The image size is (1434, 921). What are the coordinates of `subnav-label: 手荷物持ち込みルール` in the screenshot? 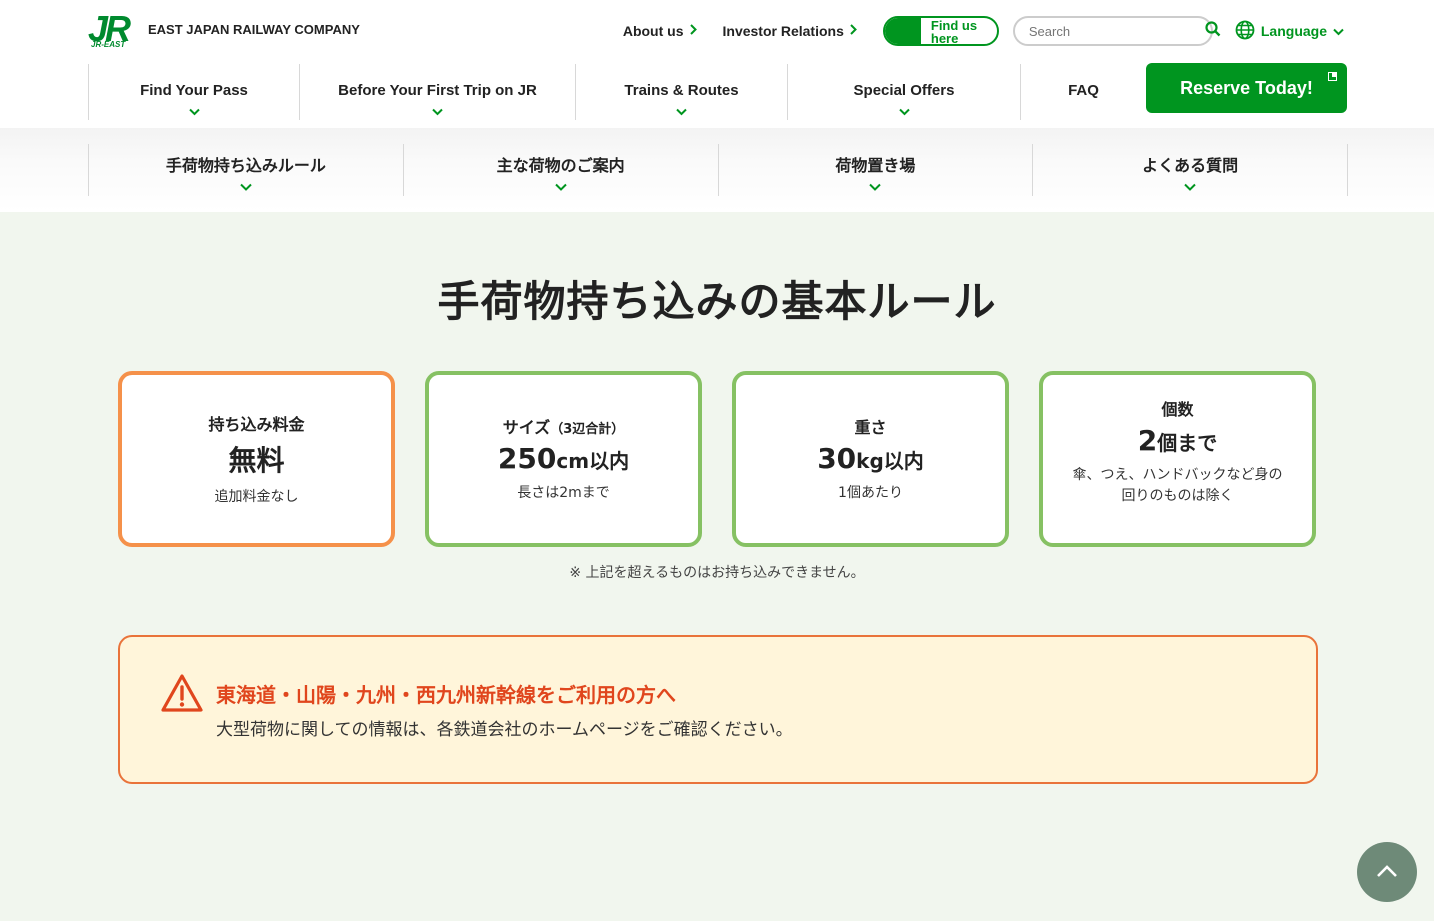 It's located at (245, 165).